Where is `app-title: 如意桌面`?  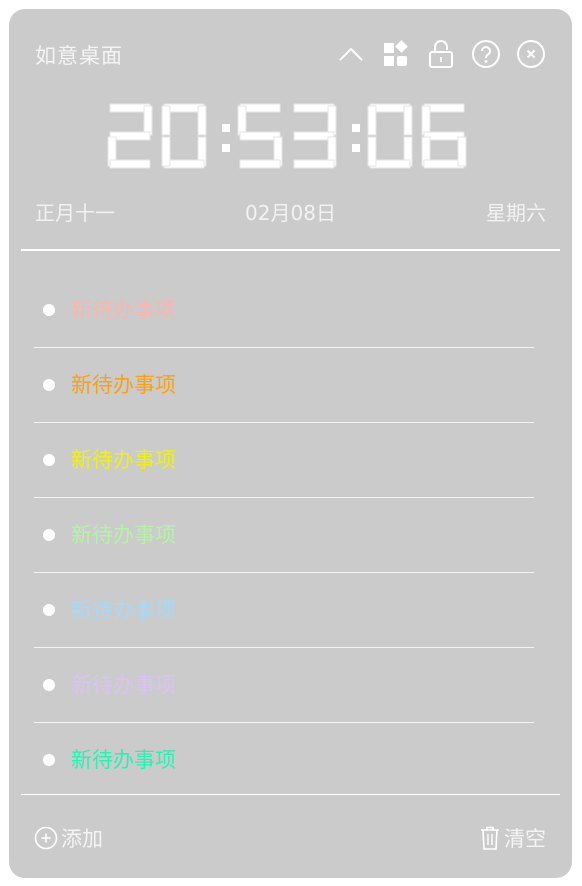
app-title: 如意桌面 is located at coordinates (79, 56).